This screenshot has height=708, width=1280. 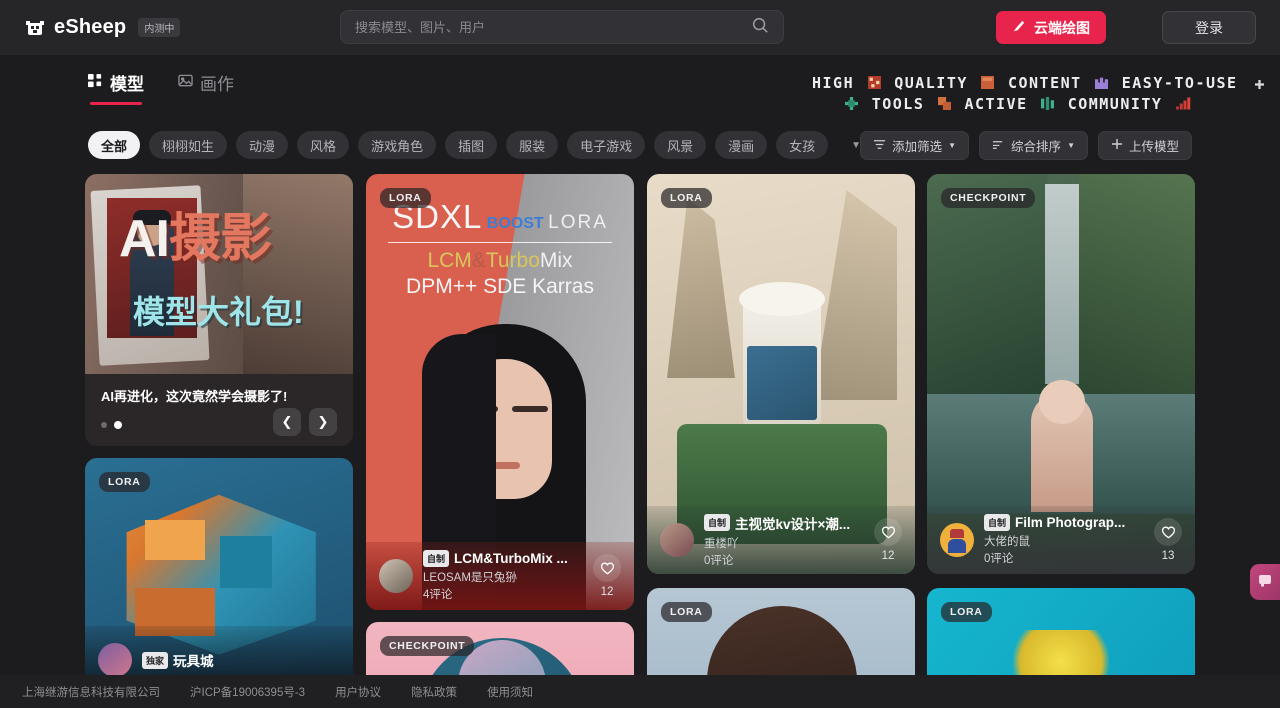 What do you see at coordinates (1064, 540) in the screenshot?
I see `card-meta: 自制 Film Photograp... 大佬的鼠 0评论` at bounding box center [1064, 540].